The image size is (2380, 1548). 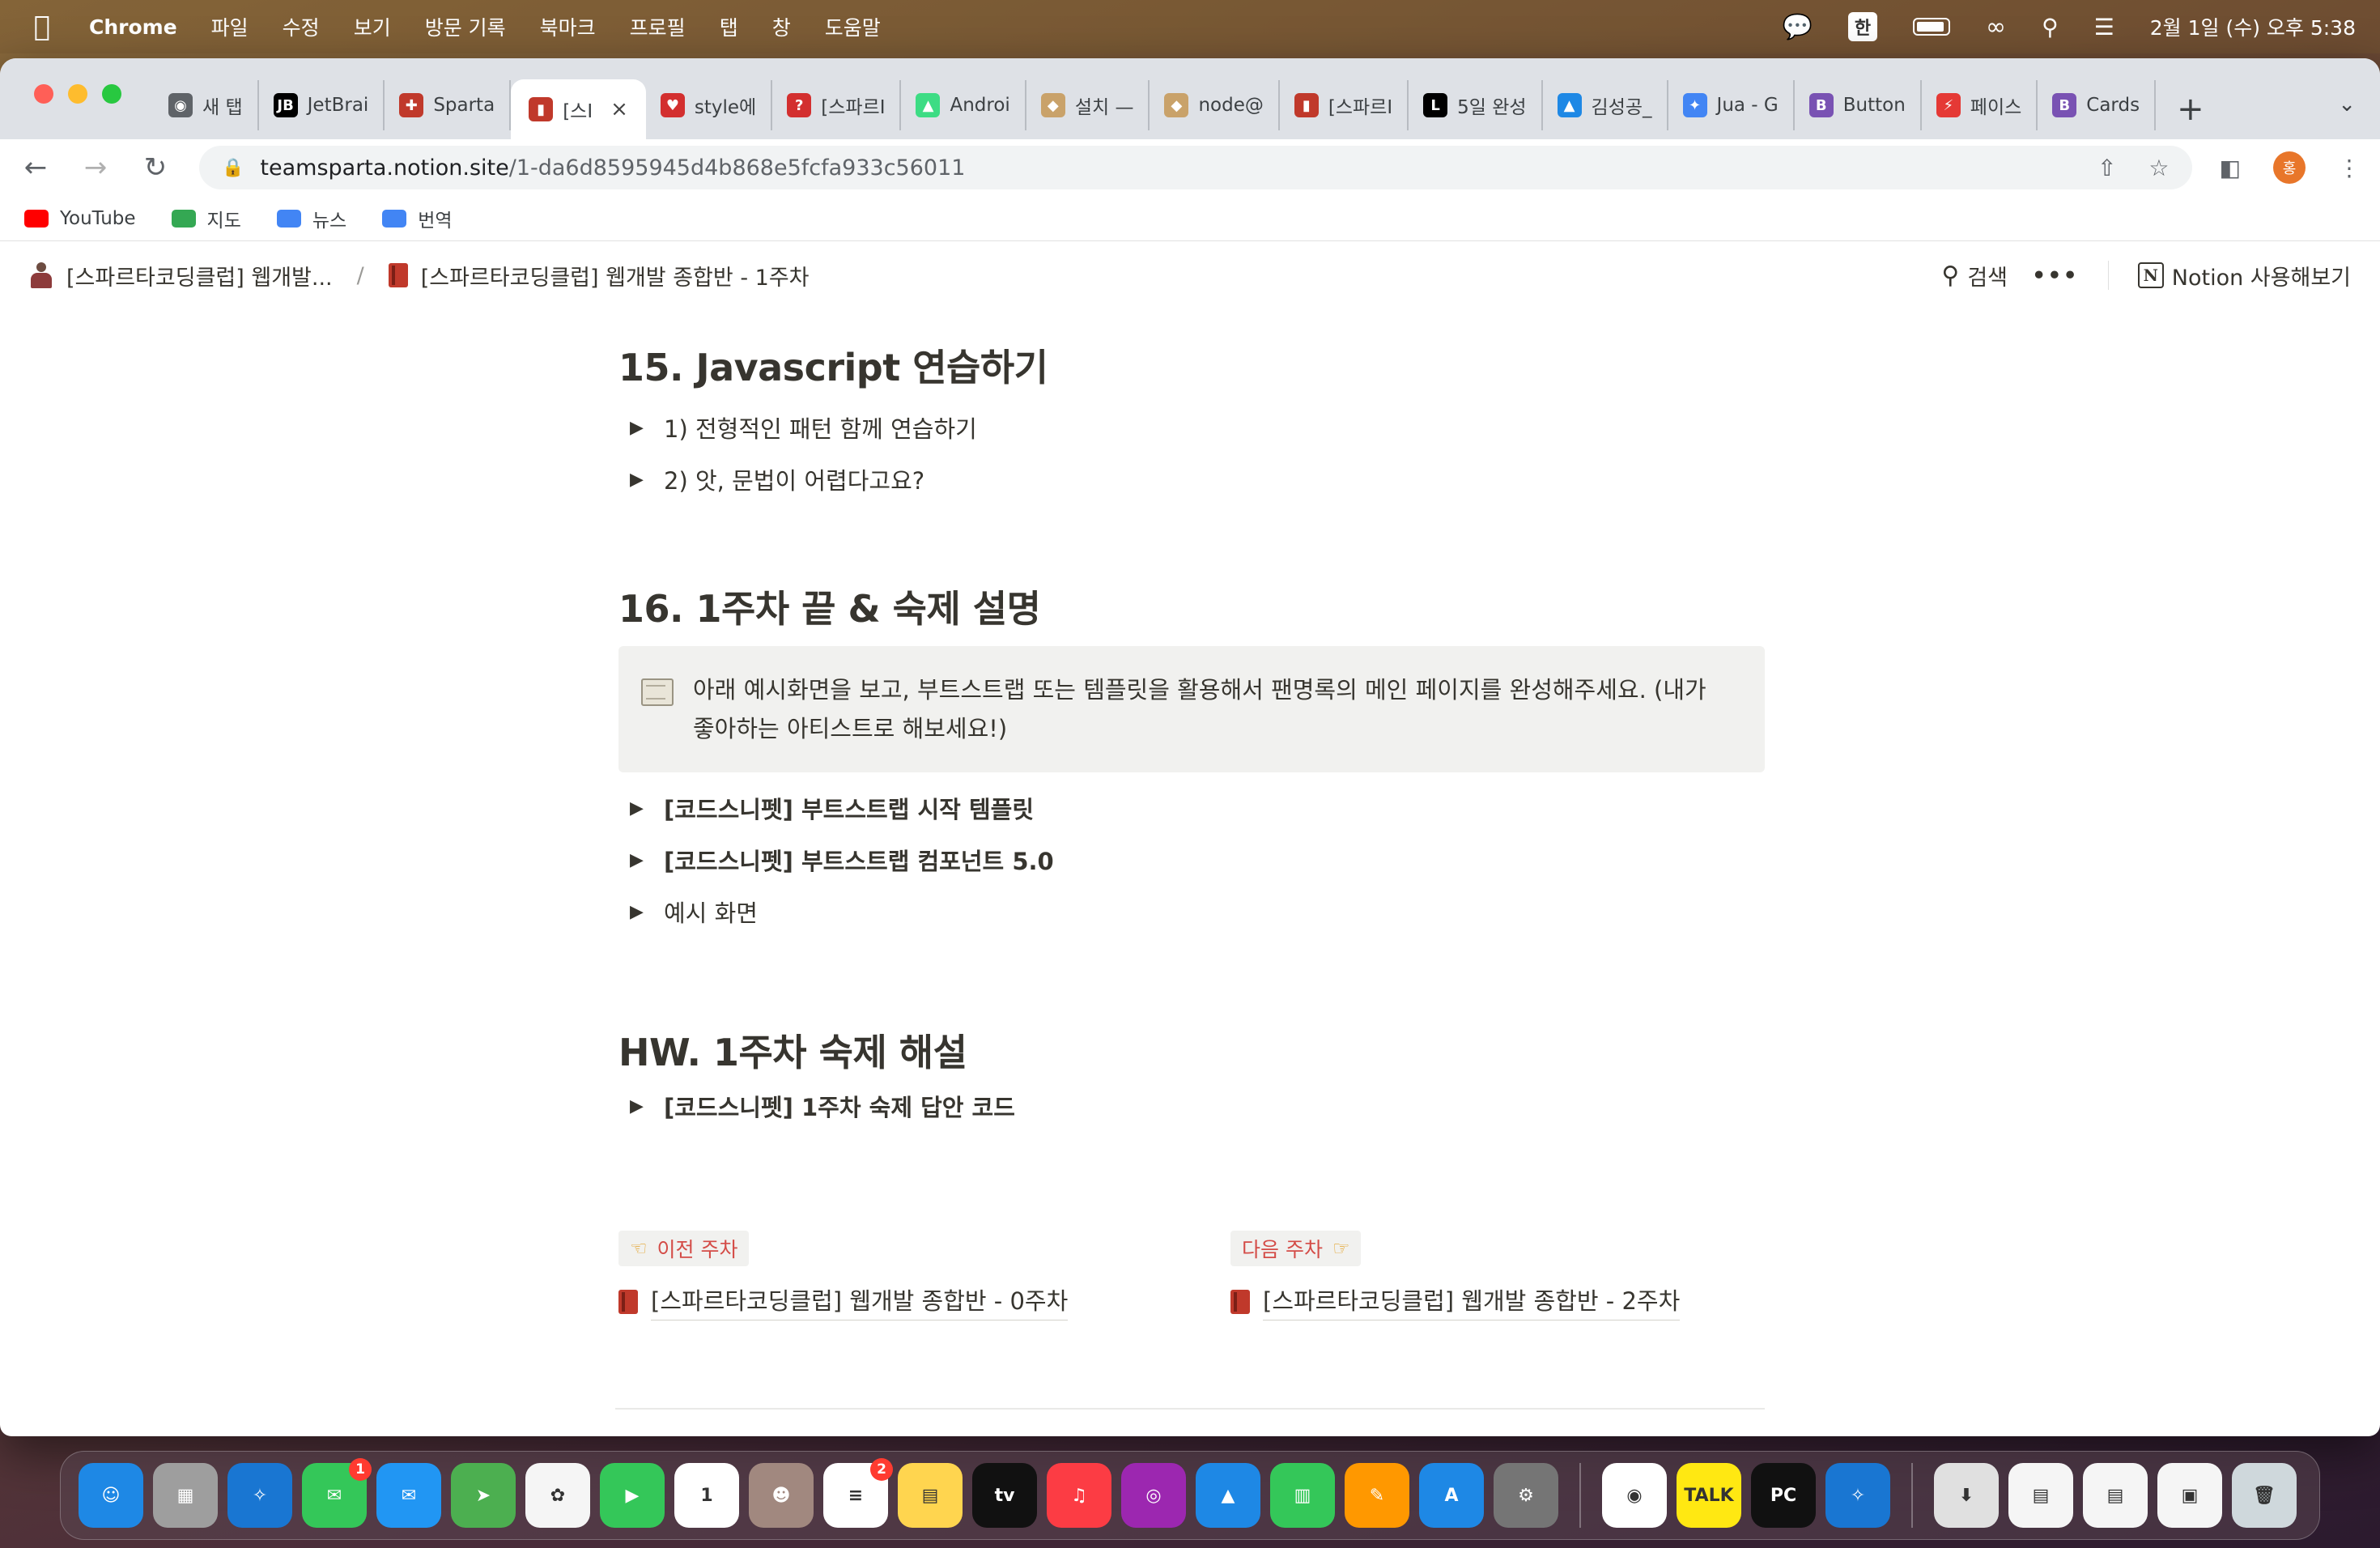 I want to click on menubar-clock: 2월 1일 (수) 오후 5:38, so click(x=2253, y=27).